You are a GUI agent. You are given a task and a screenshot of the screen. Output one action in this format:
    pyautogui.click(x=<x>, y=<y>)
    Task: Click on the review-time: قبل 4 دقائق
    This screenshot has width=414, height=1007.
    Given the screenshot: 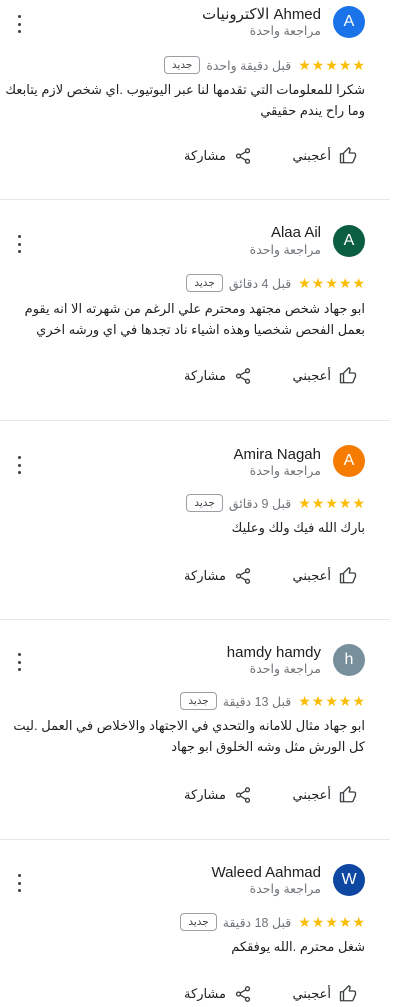 What is the action you would take?
    pyautogui.click(x=260, y=283)
    